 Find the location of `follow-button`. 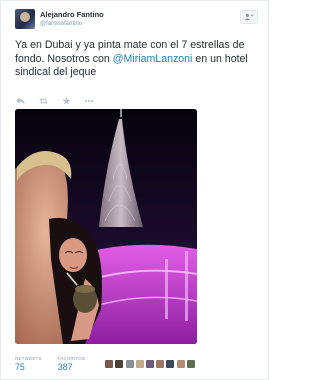

follow-button is located at coordinates (249, 17).